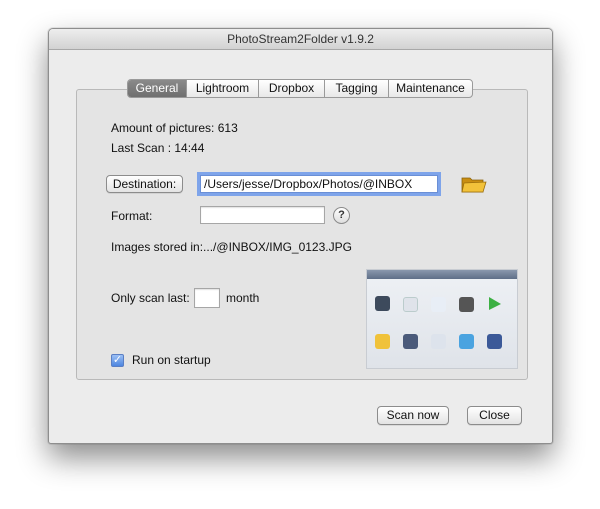  Describe the element at coordinates (243, 298) in the screenshot. I see `month-label: month` at that location.